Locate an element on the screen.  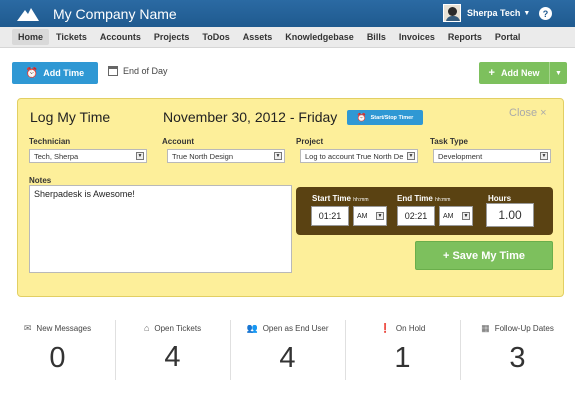
top-header: My Company Name Sherpa Tech ▼ ? is located at coordinates (287, 13).